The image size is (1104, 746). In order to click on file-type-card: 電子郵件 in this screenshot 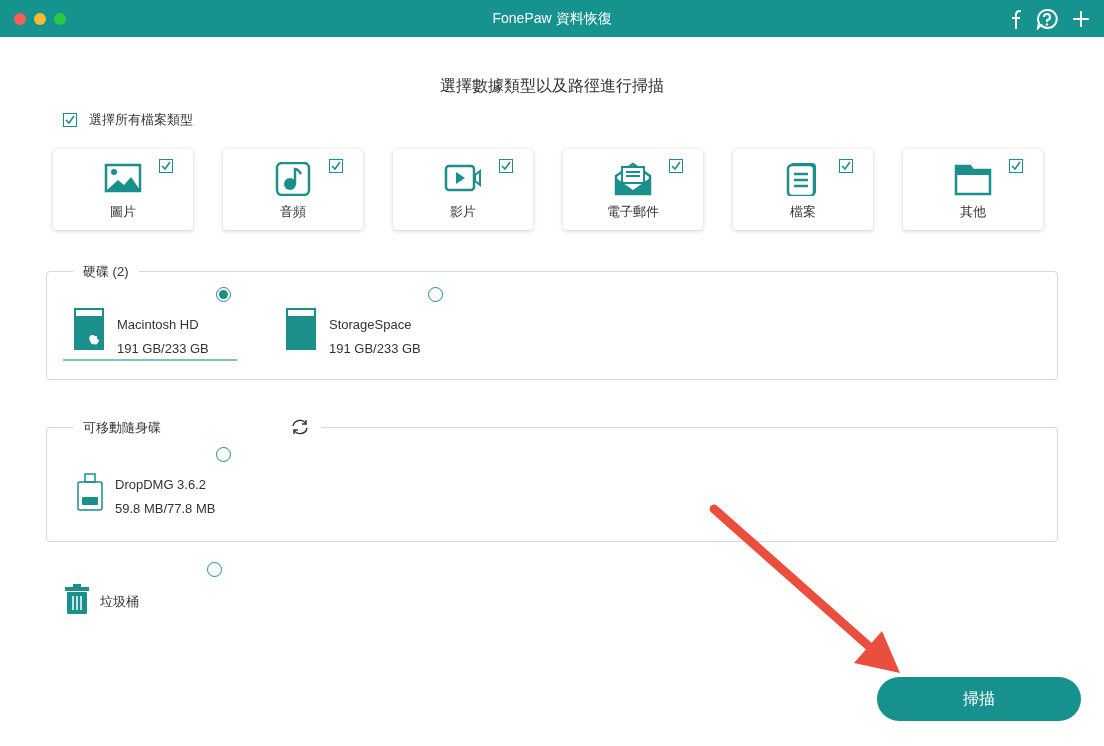, I will do `click(633, 189)`.